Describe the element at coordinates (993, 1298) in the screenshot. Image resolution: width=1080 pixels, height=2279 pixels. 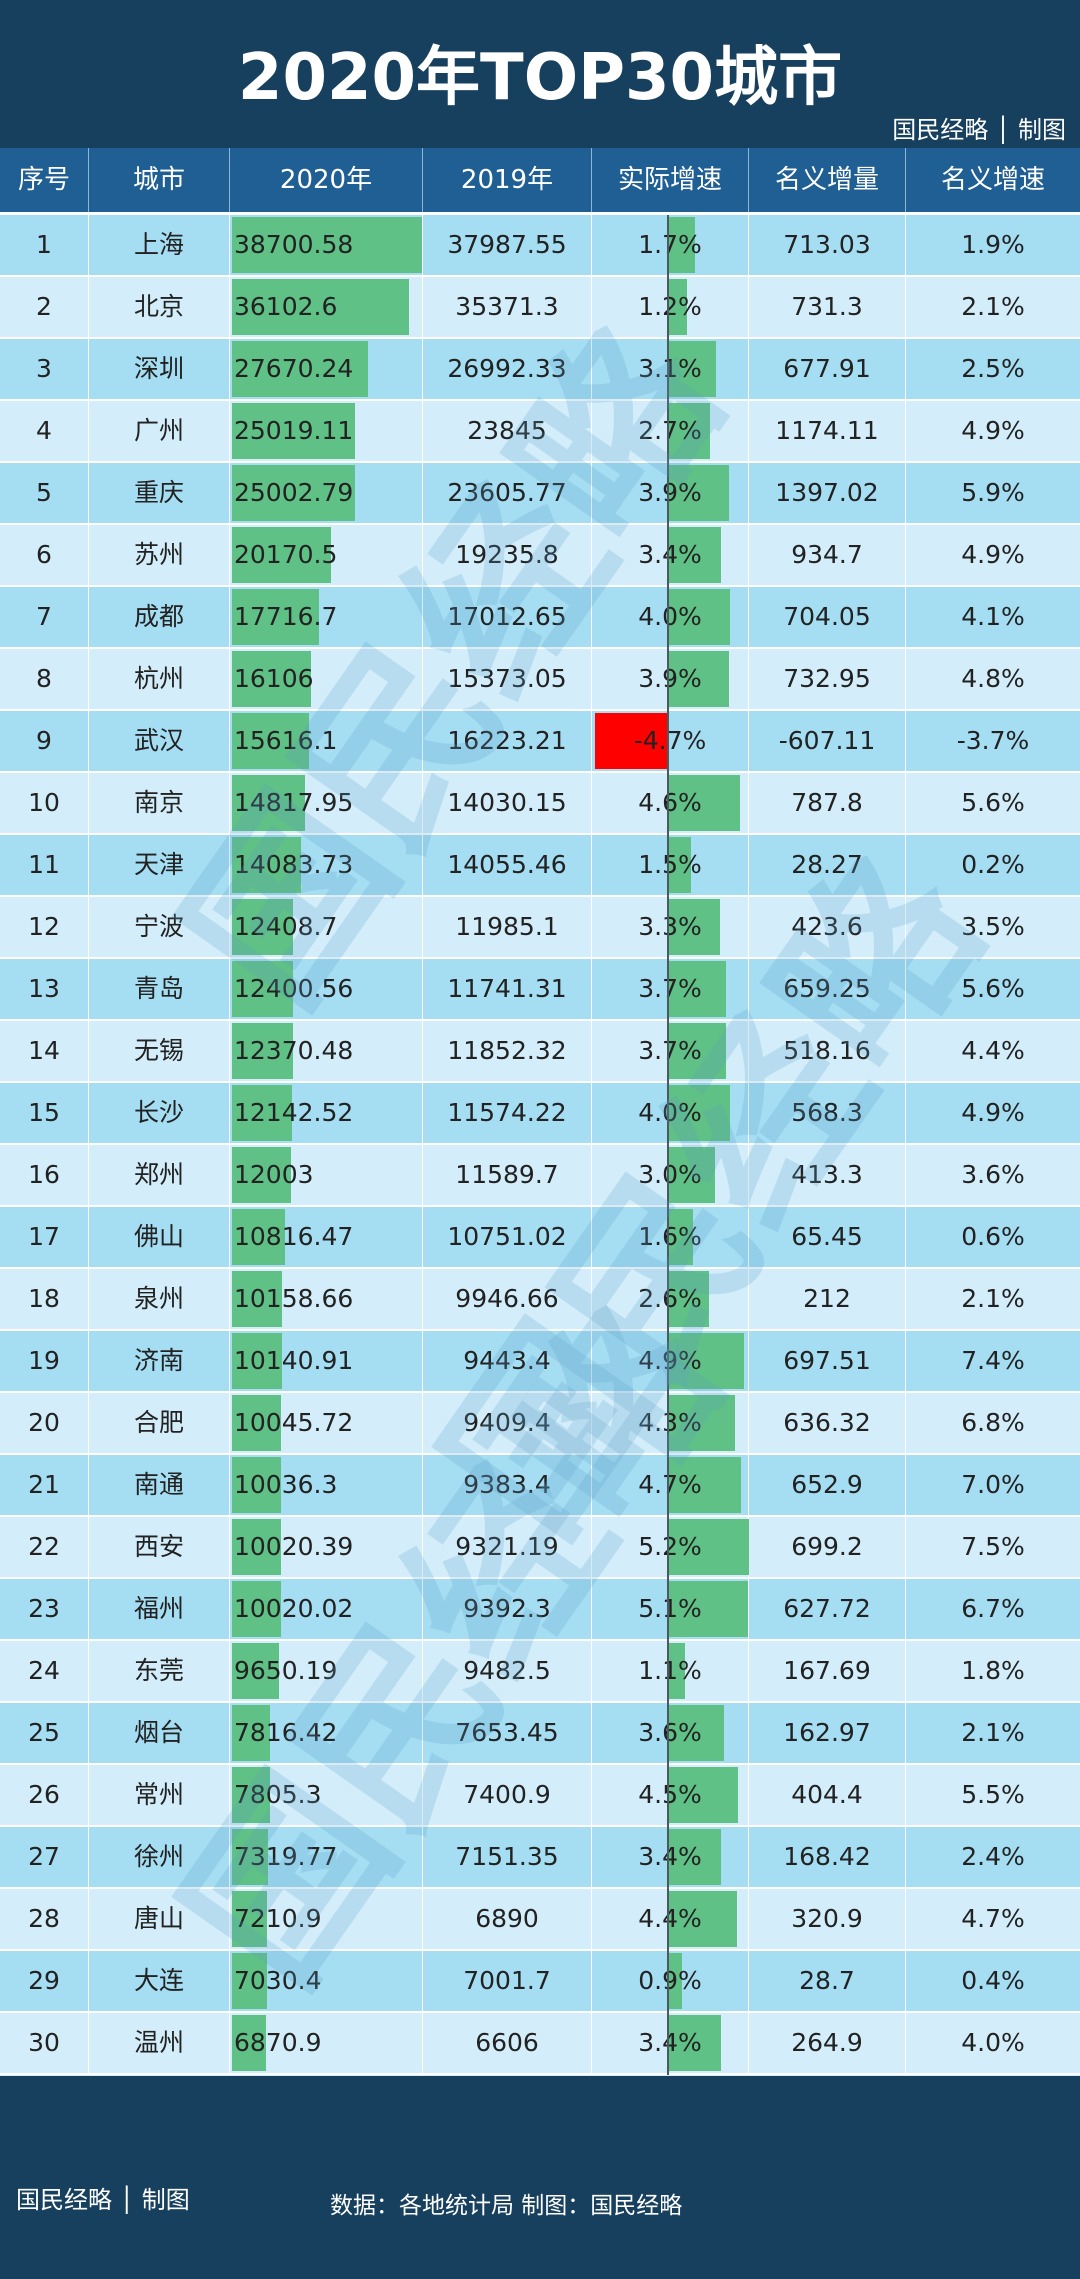
I see `nominal-growth-cell: 2.1%` at that location.